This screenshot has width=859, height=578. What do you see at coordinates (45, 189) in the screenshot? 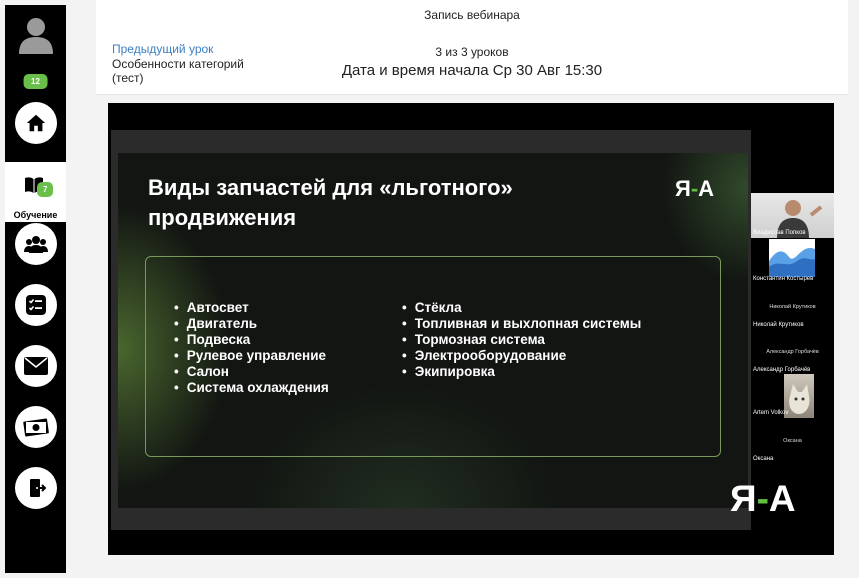
I see `learning-badge: 7` at bounding box center [45, 189].